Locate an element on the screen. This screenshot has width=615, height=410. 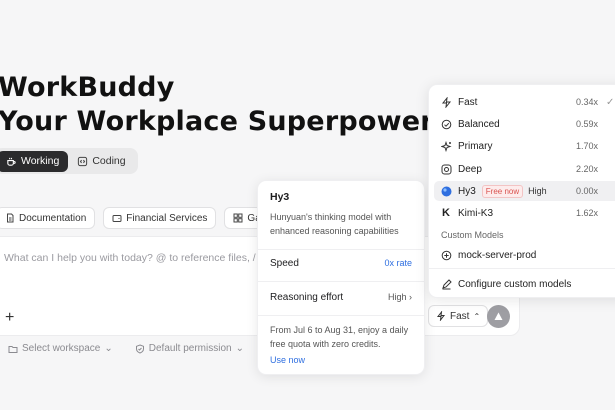
chip-documentation: Documentation is located at coordinates (48, 218).